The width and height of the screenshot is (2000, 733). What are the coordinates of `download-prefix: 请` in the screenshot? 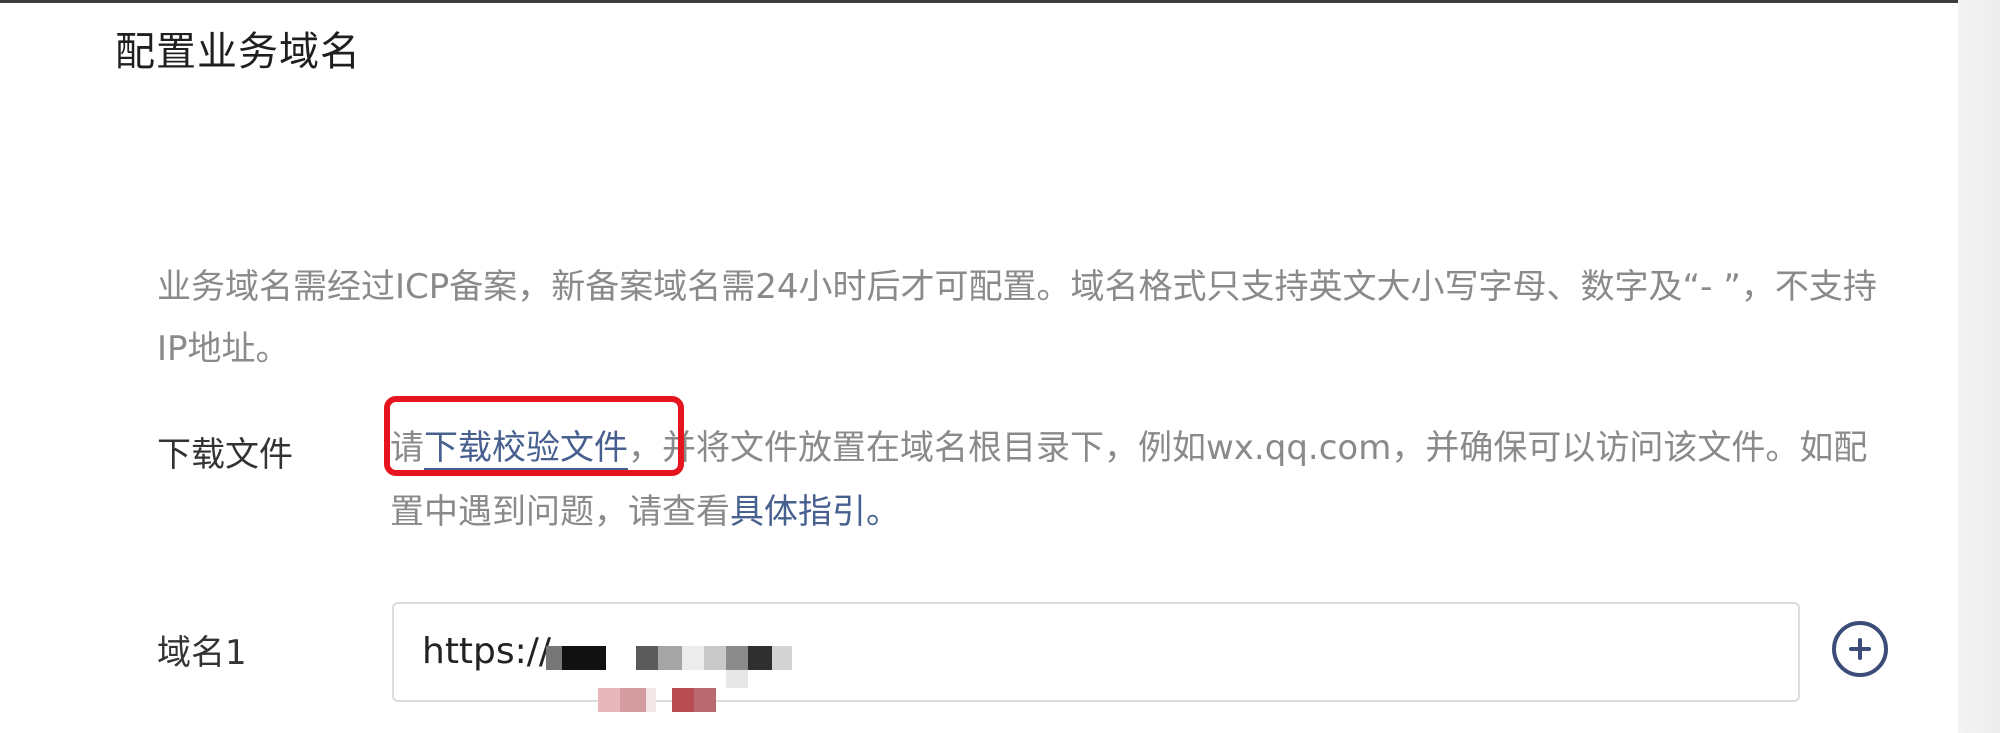 It's located at (407, 448).